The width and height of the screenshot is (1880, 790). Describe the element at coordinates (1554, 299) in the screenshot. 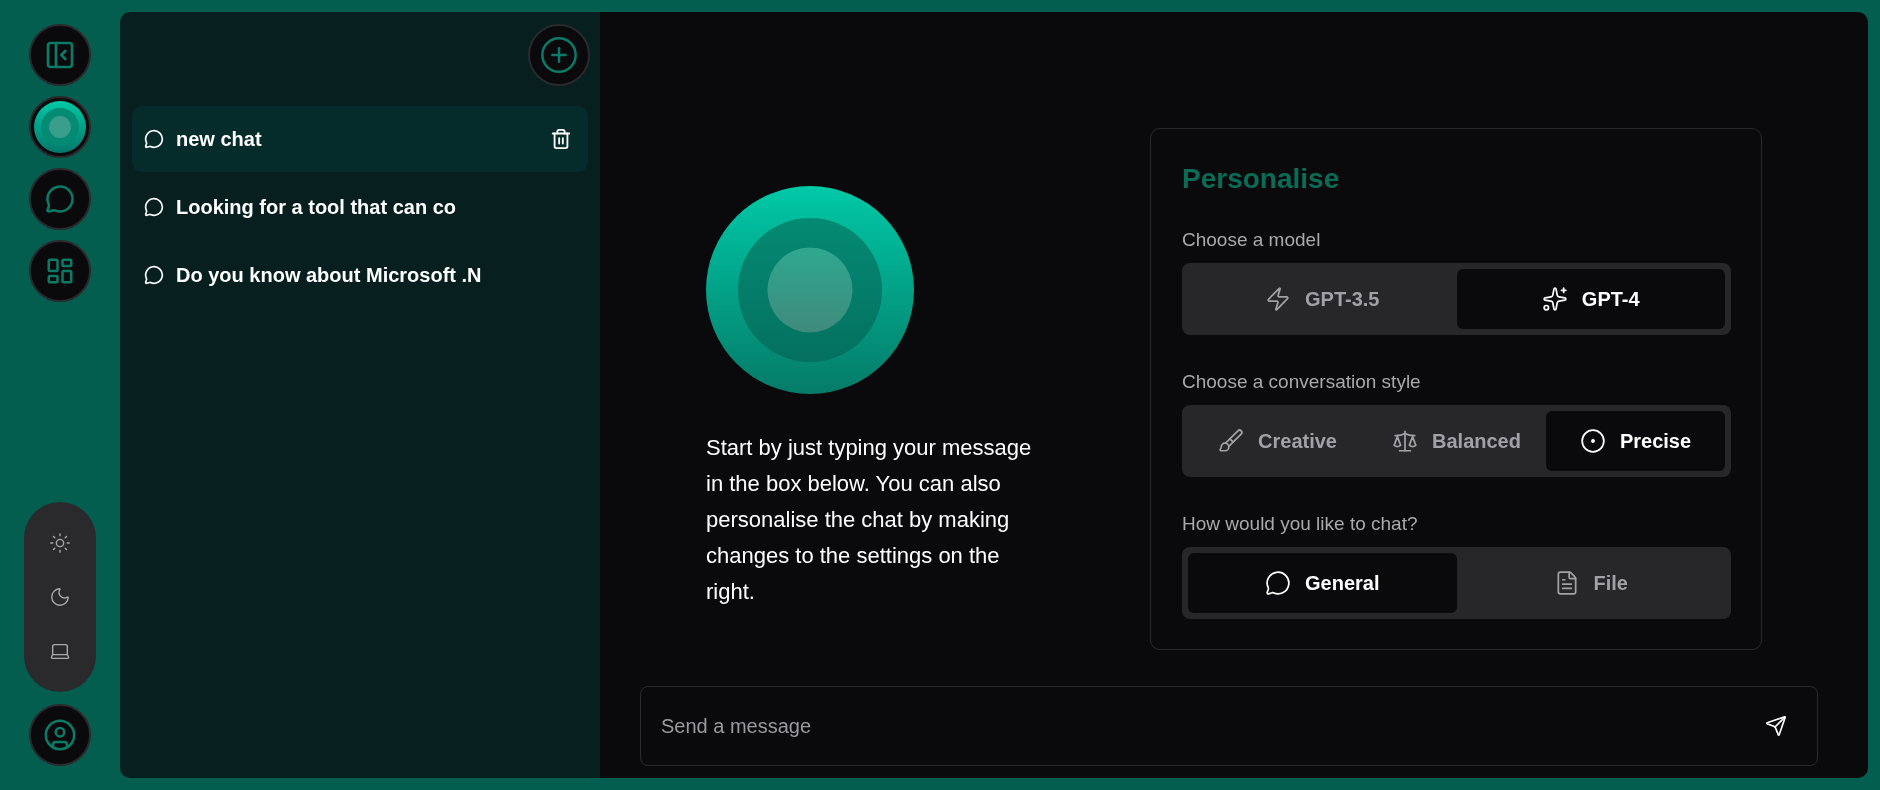

I see `sparkles-icon` at that location.